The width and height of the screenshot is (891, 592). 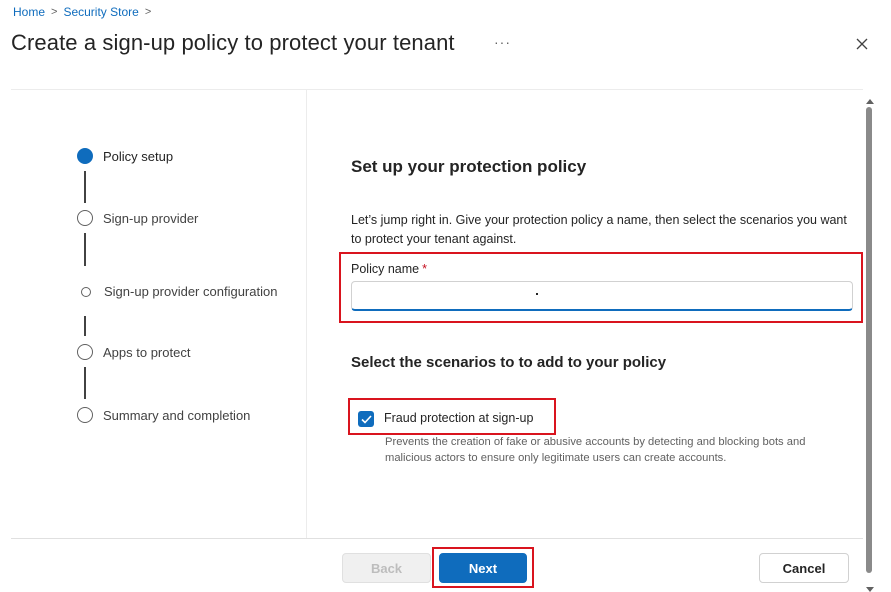 I want to click on step-active-icon, so click(x=85, y=156).